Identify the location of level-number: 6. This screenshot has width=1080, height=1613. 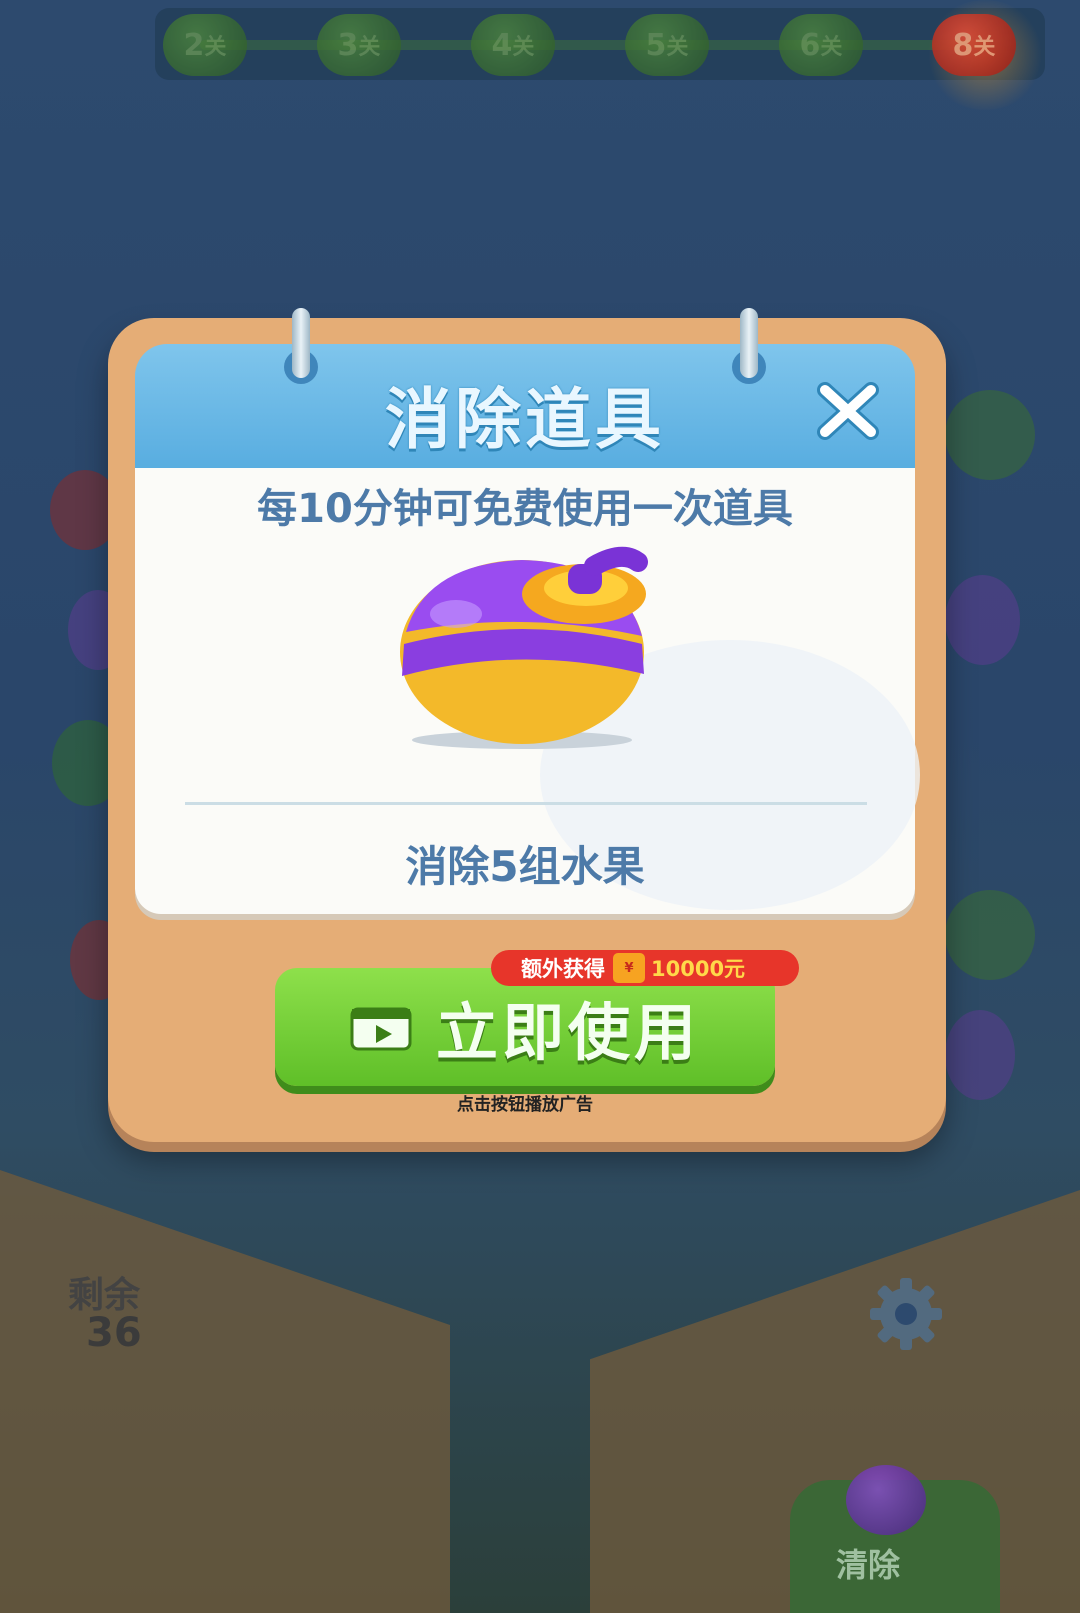
(810, 45).